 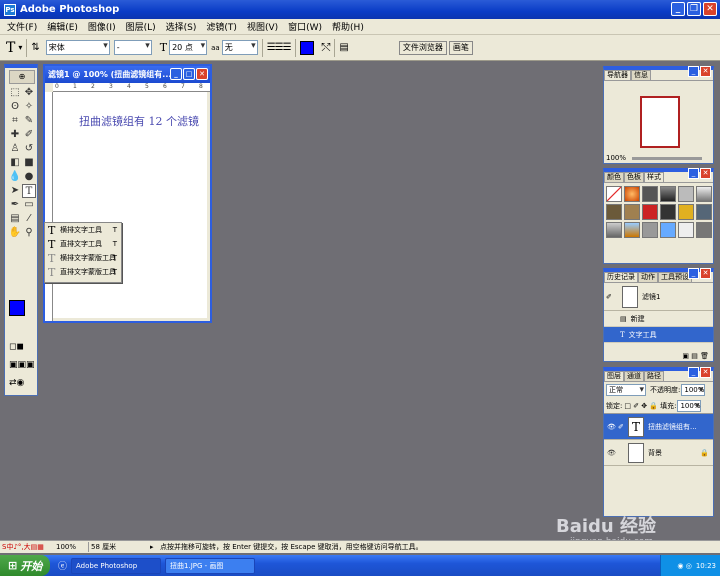 I want to click on document-canvas: 扭曲滤镜组有 12 个滤镜, so click(x=130, y=205).